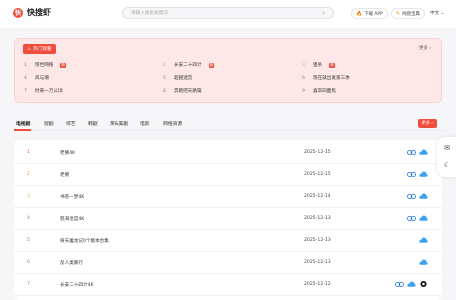  What do you see at coordinates (93, 123) in the screenshot?
I see `tab-korean-drama: 韩剧` at bounding box center [93, 123].